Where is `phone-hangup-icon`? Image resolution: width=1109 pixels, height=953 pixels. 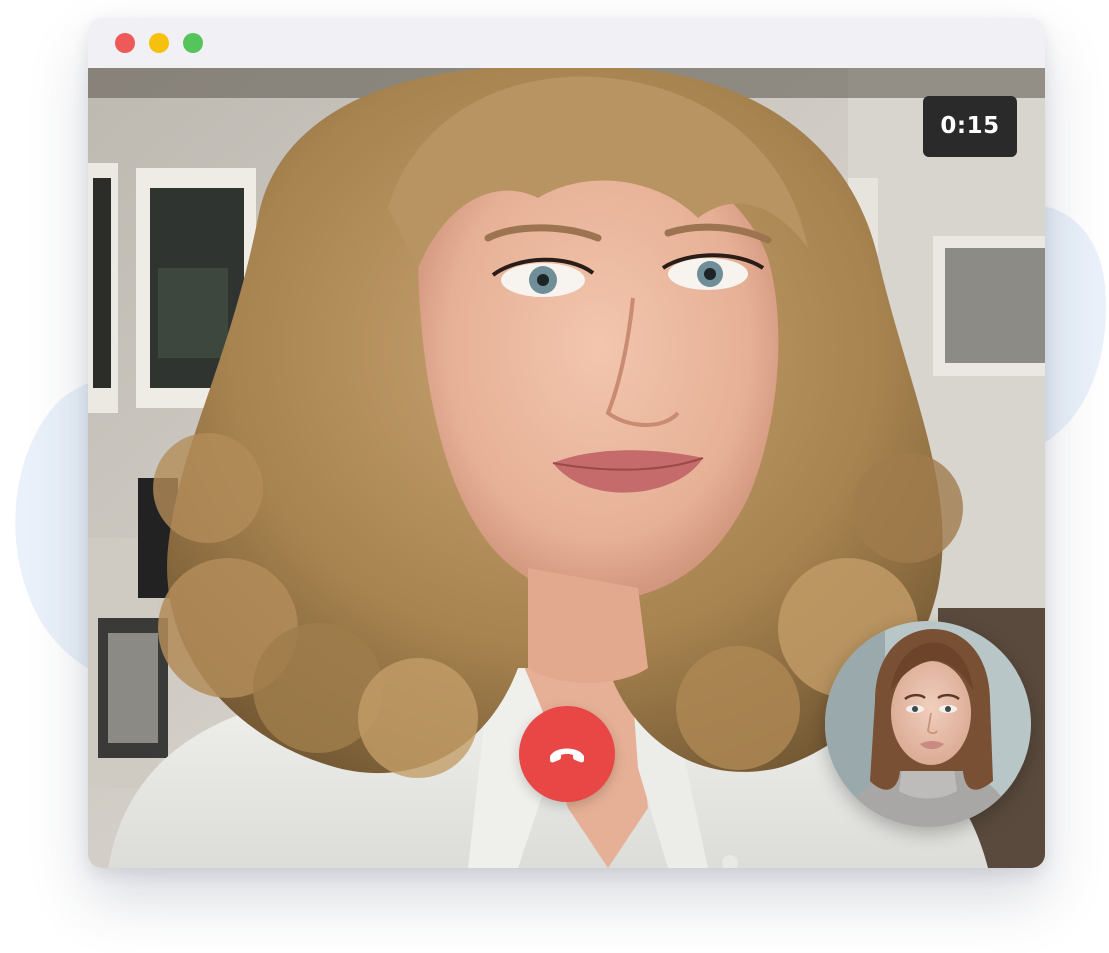 phone-hangup-icon is located at coordinates (567, 755).